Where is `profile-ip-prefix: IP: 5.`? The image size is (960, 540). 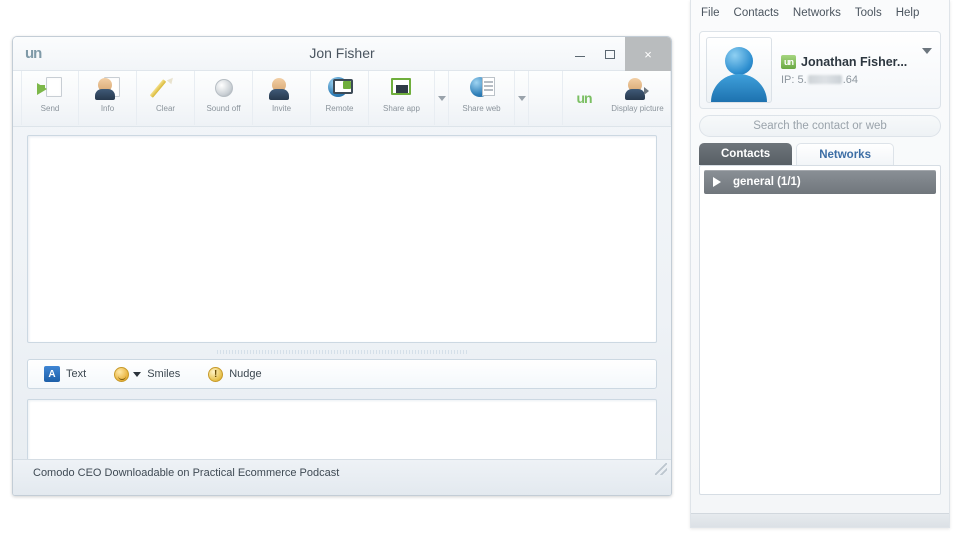 profile-ip-prefix: IP: 5. is located at coordinates (794, 79).